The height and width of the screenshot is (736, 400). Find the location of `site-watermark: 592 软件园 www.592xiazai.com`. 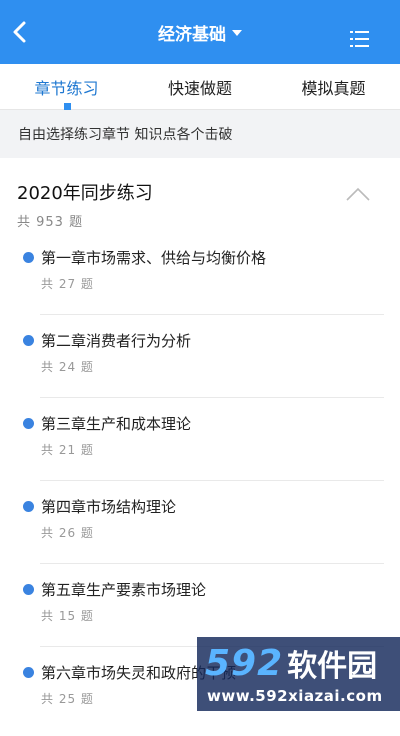

site-watermark: 592 软件园 www.592xiazai.com is located at coordinates (298, 674).